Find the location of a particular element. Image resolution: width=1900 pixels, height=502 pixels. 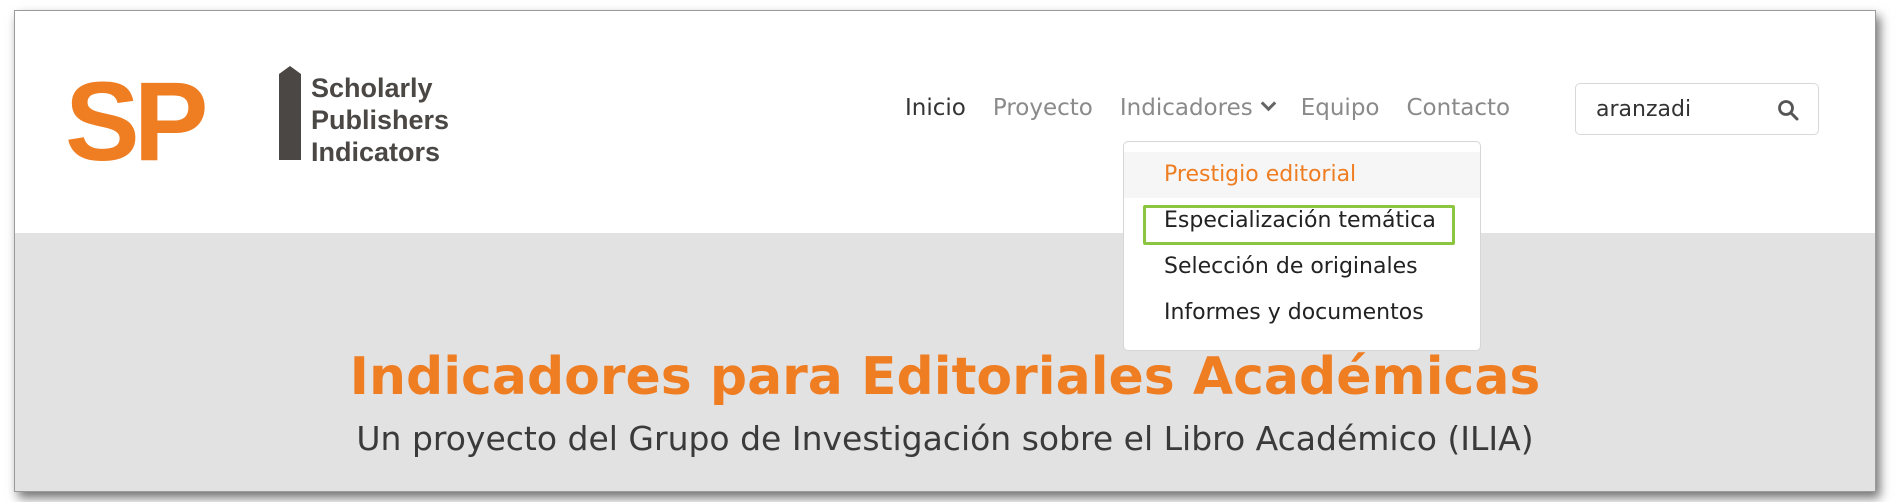

logo-line-2: Publishers is located at coordinates (380, 120).